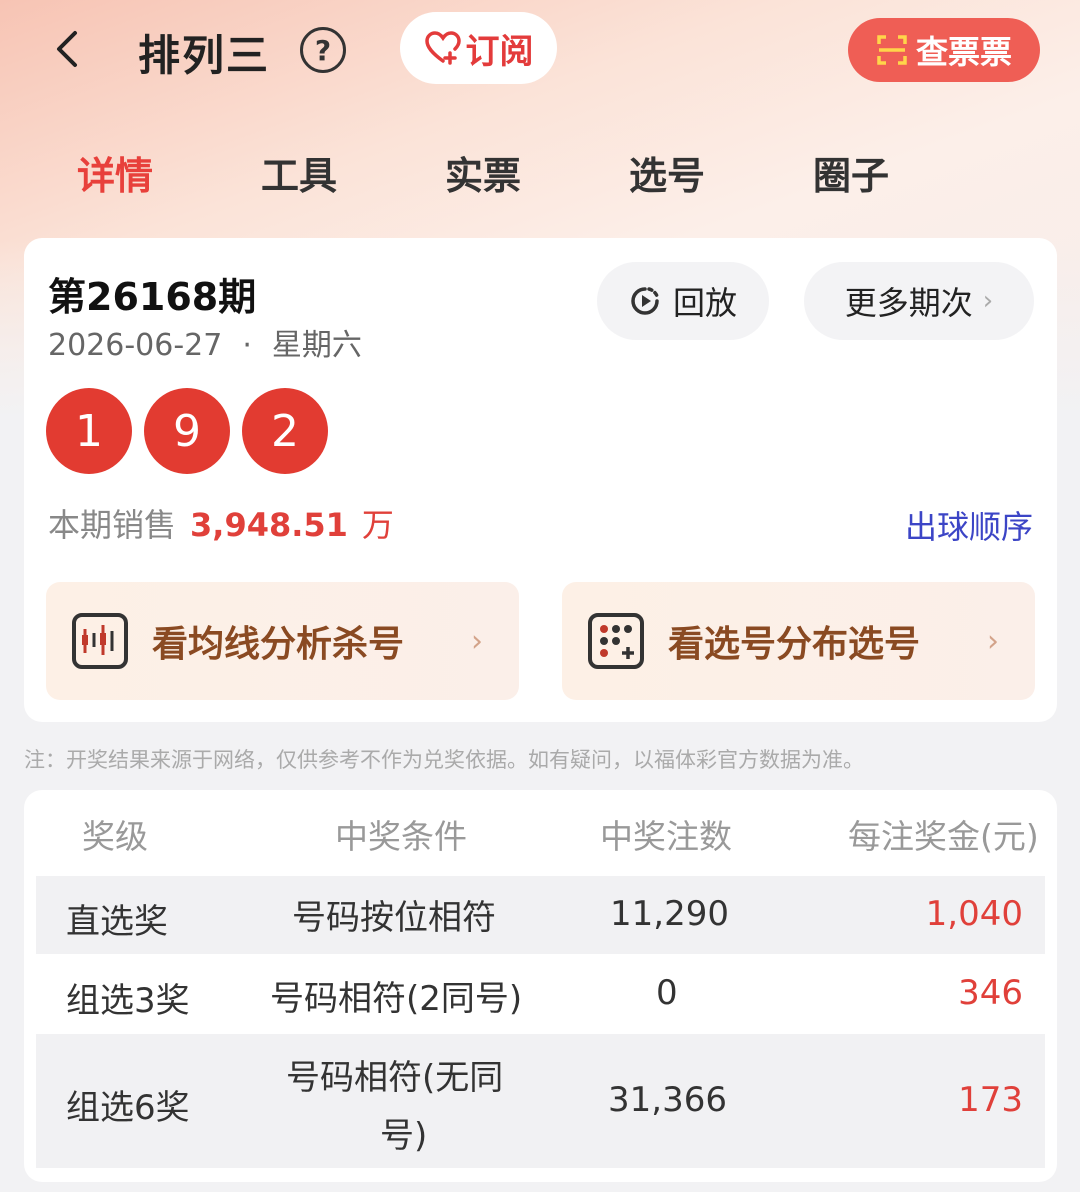 The width and height of the screenshot is (1080, 1192). What do you see at coordinates (540, 1101) in the screenshot?
I see `table-row: 组选6奖 号码相符(无同 号) 31,366 173` at bounding box center [540, 1101].